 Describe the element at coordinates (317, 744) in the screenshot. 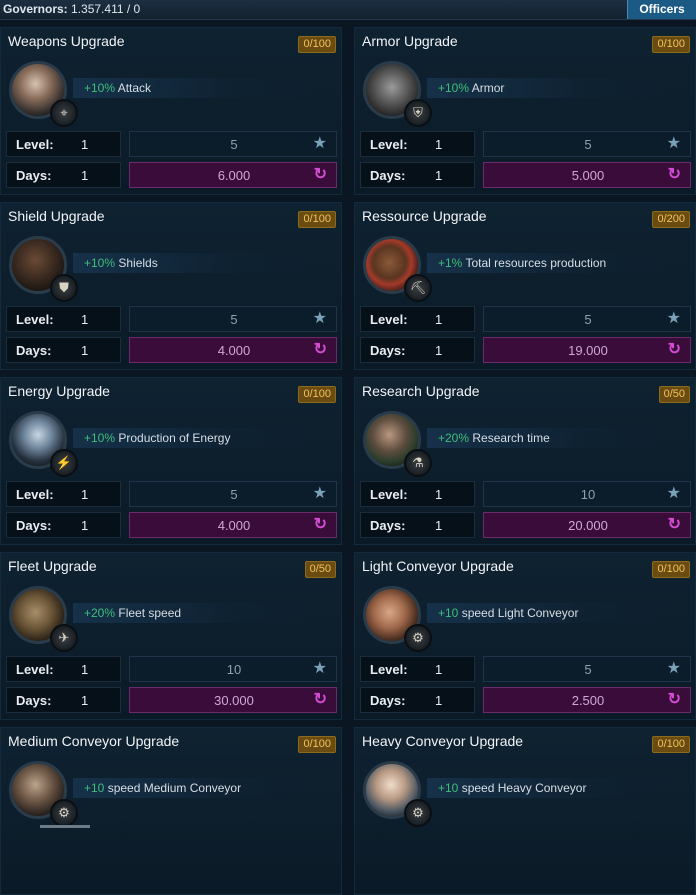

I see `progress-badge: 0/100` at that location.